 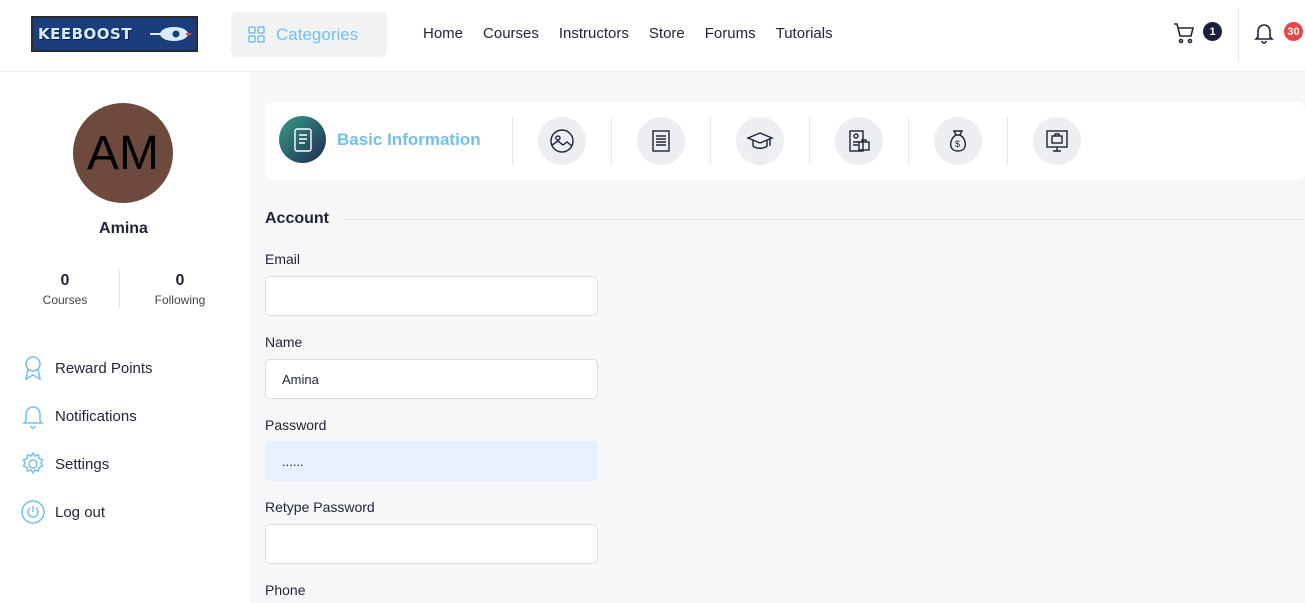 I want to click on monitor-briefcase-icon, so click(x=1057, y=141).